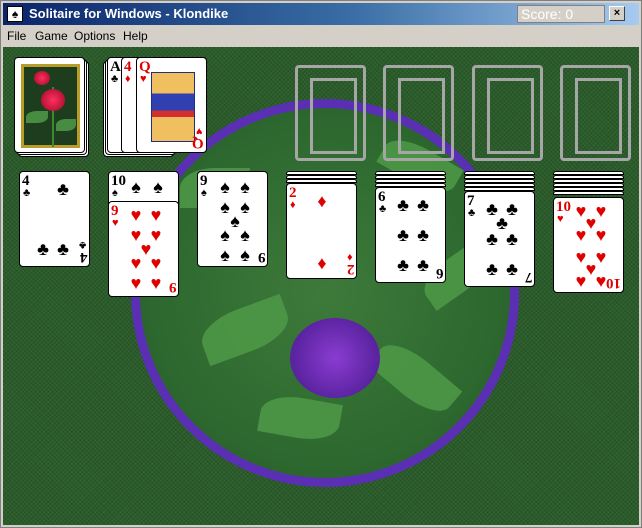 This screenshot has width=642, height=528. Describe the element at coordinates (335, 358) in the screenshot. I see `flower-decoration` at that location.